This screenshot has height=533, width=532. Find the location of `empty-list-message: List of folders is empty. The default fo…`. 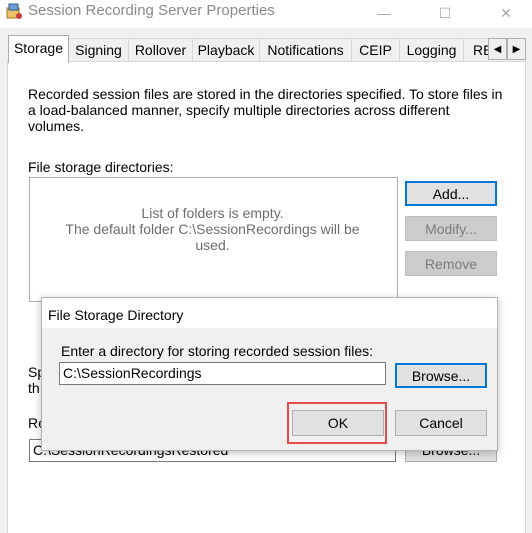

empty-list-message: List of folders is empty. The default fo… is located at coordinates (212, 229).